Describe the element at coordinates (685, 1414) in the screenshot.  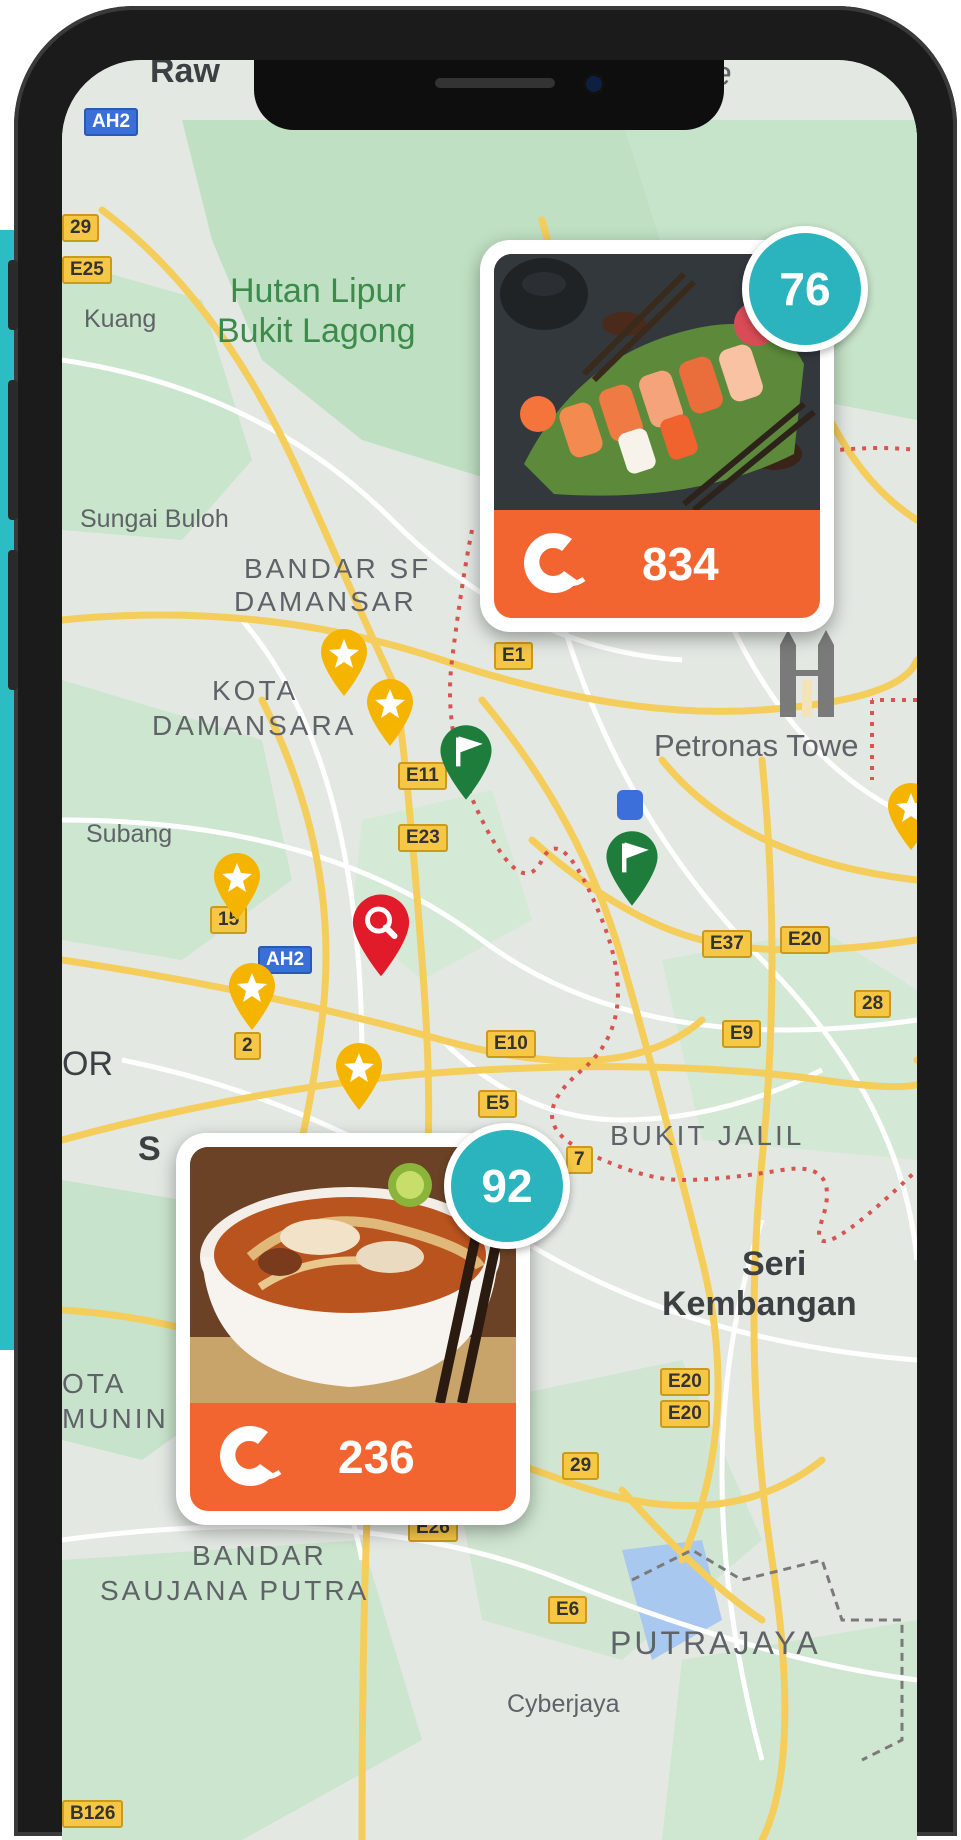
I see `road-shield-e20-c: E20` at that location.